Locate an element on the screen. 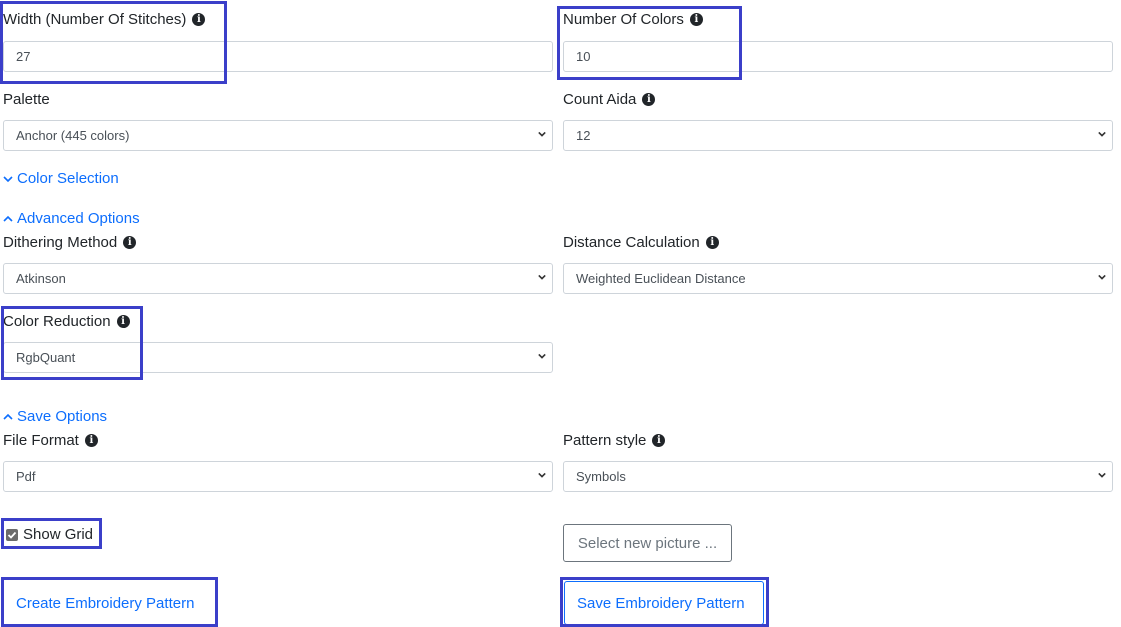 The height and width of the screenshot is (627, 1121). create-pattern-label: Create Embroidery Pattern is located at coordinates (105, 603).